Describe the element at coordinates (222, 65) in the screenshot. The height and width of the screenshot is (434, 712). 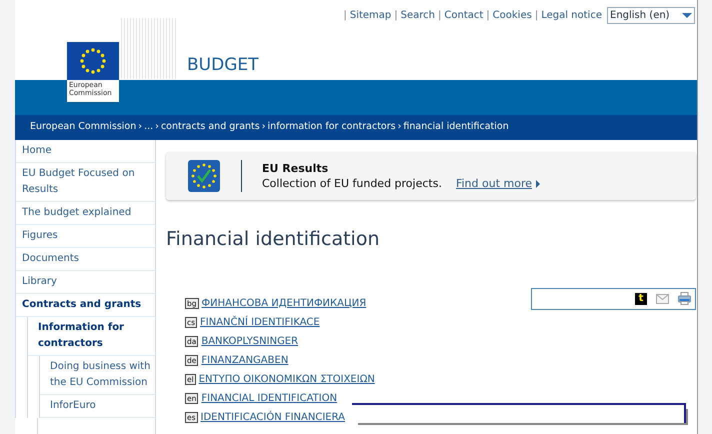
I see `site-title: BUDGET` at that location.